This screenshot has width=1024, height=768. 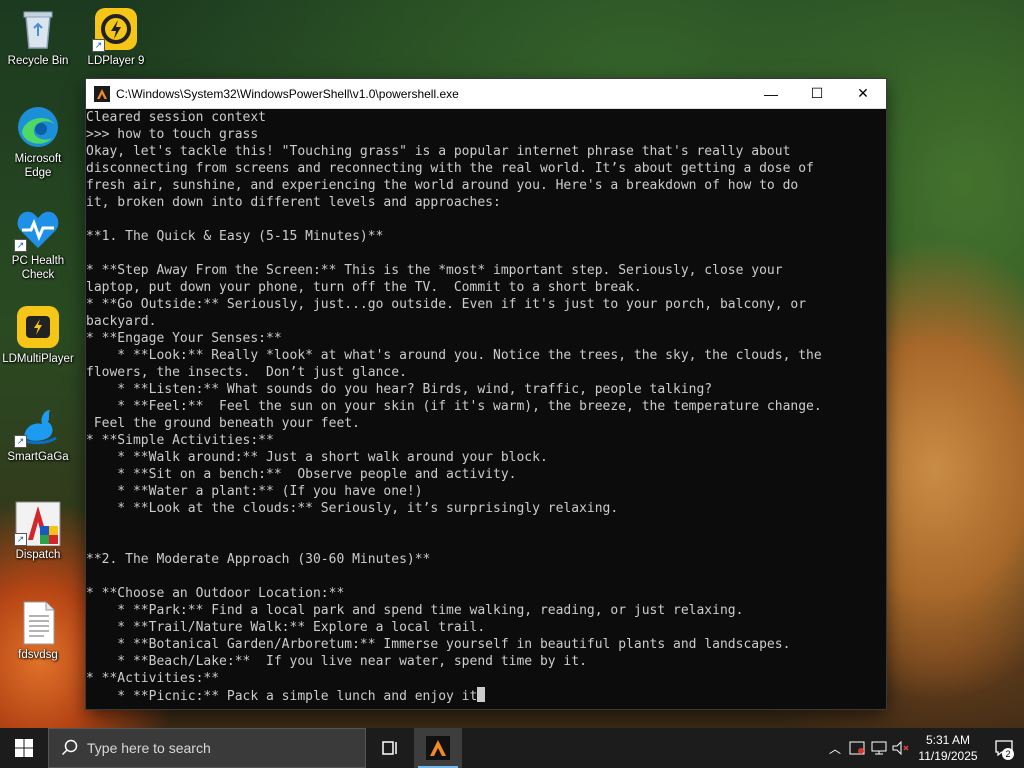 What do you see at coordinates (215, 593) in the screenshot?
I see `console-line: * **Choose an Outdoor Location:**` at bounding box center [215, 593].